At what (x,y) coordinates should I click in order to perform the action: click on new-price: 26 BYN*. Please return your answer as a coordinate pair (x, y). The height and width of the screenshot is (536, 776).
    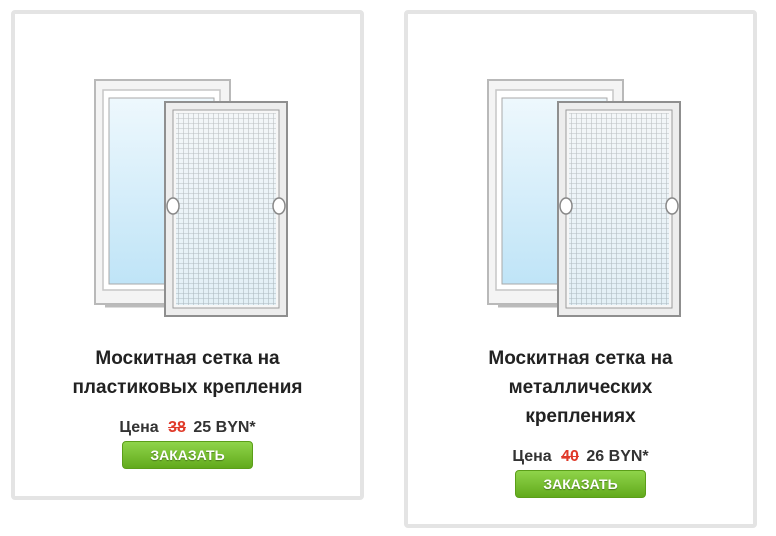
    Looking at the image, I should click on (617, 456).